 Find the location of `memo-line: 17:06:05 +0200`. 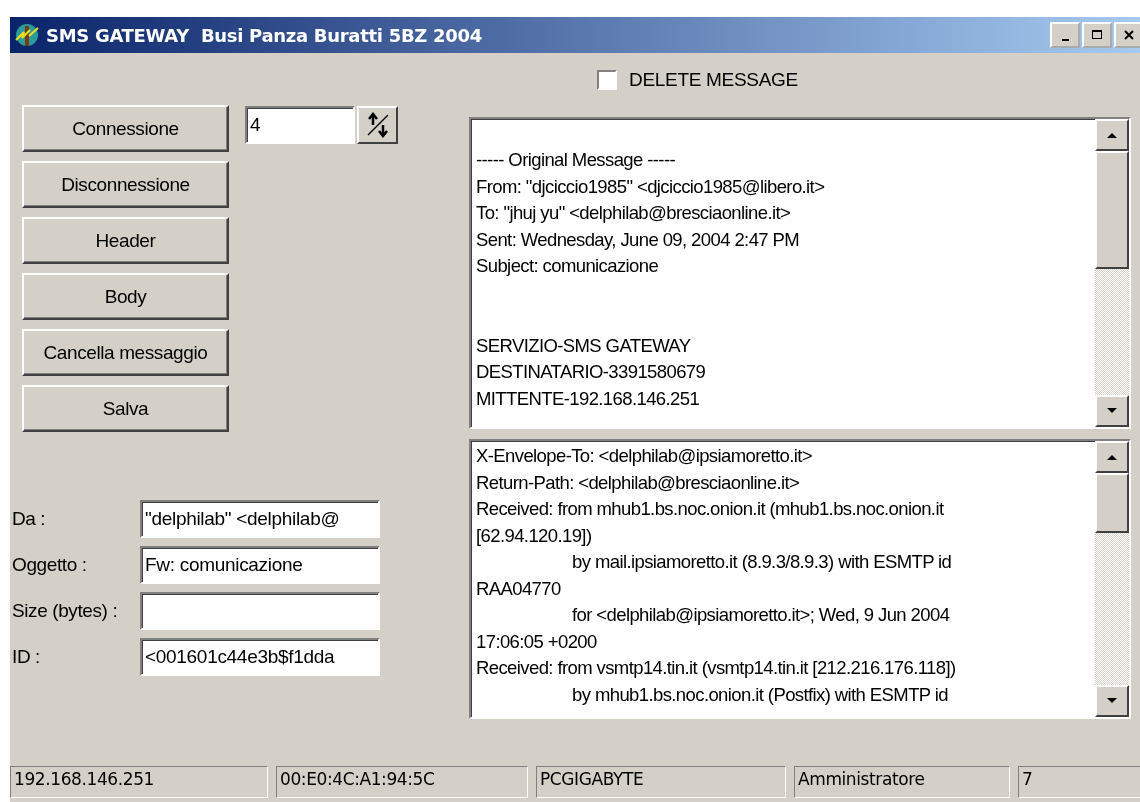

memo-line: 17:06:05 +0200 is located at coordinates (537, 641).